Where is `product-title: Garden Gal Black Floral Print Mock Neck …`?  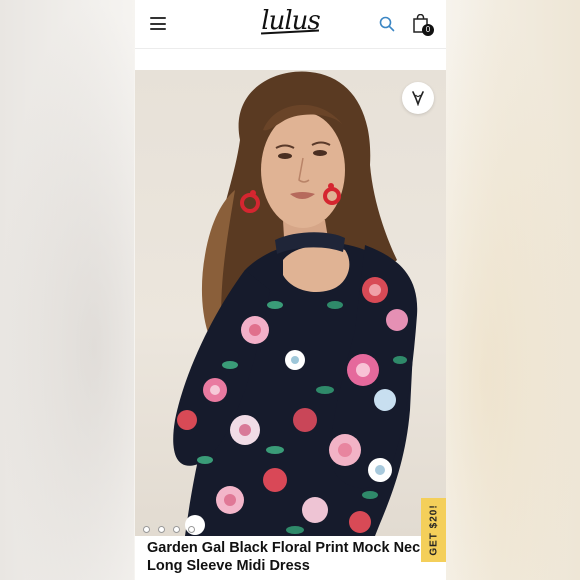 product-title: Garden Gal Black Floral Print Mock Neck … is located at coordinates (288, 557).